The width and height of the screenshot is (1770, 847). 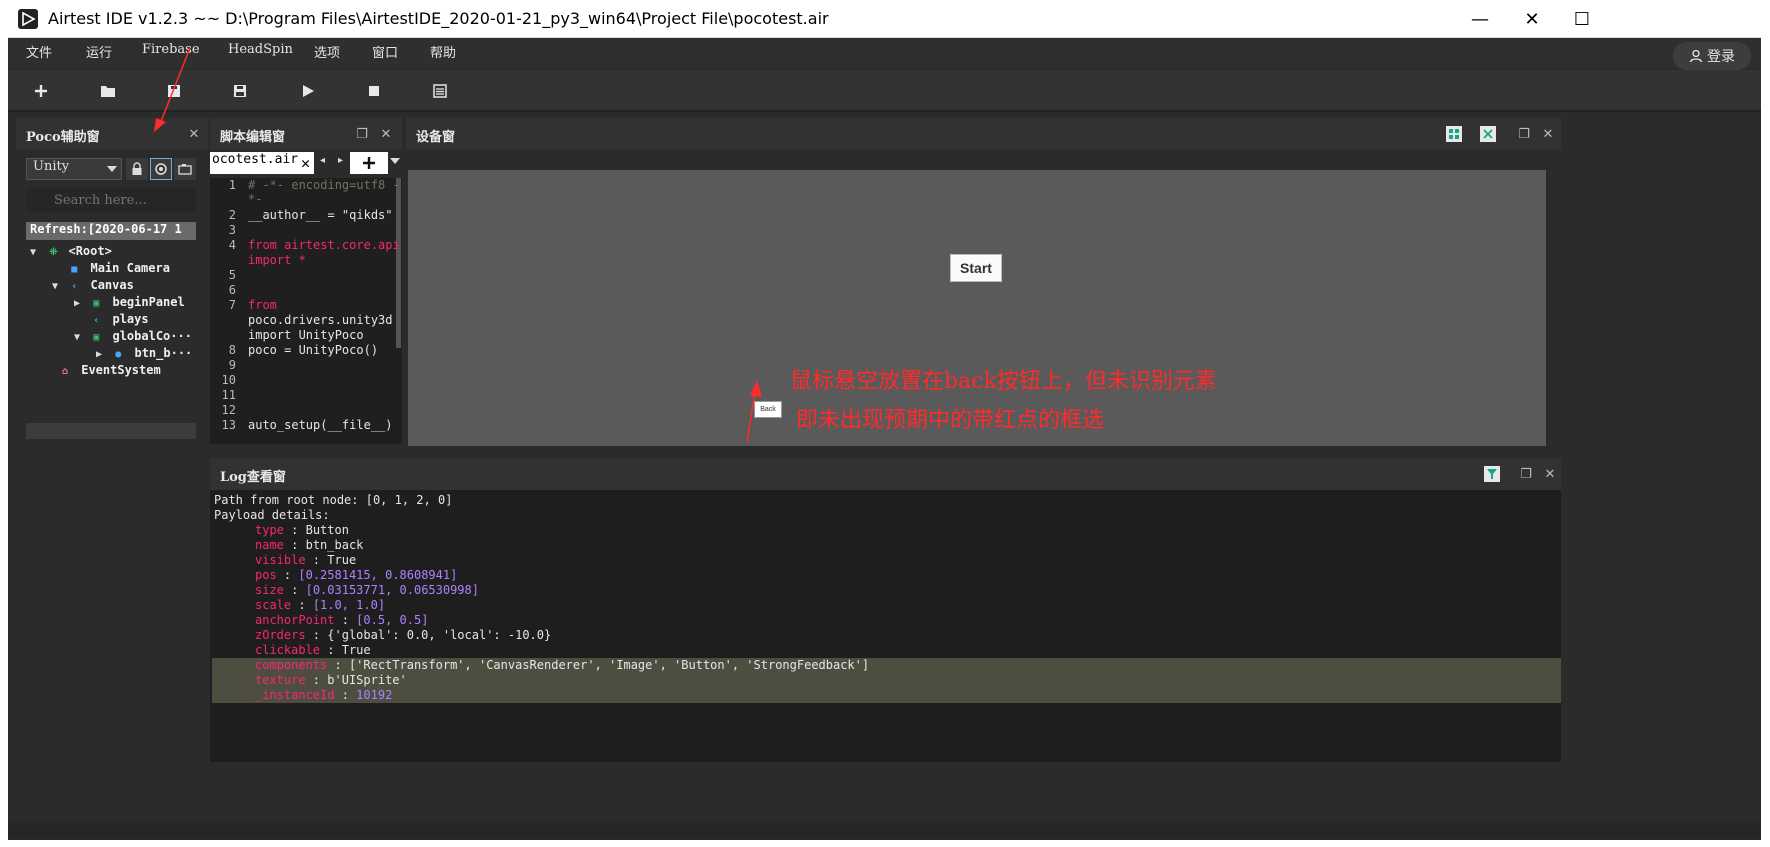 What do you see at coordinates (90, 251) in the screenshot?
I see `tree-item-label: <Root>` at bounding box center [90, 251].